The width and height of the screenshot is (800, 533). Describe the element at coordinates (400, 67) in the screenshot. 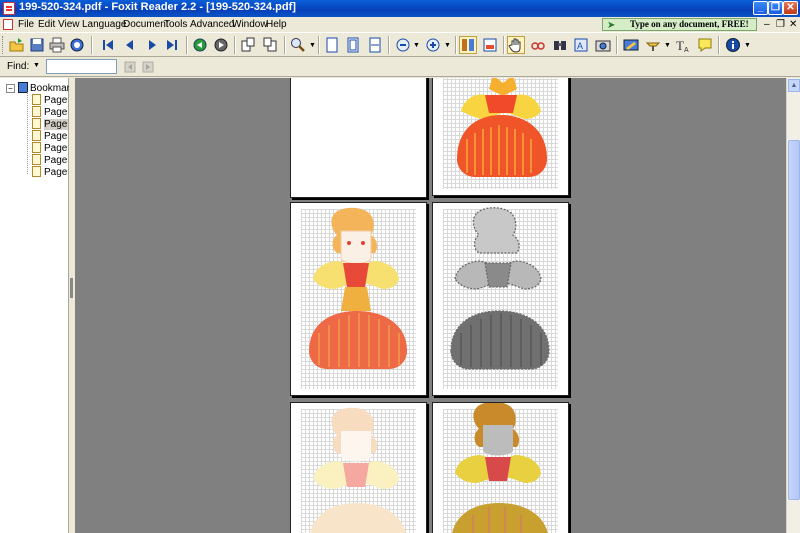

I see `find-bar: Find: ▼` at that location.